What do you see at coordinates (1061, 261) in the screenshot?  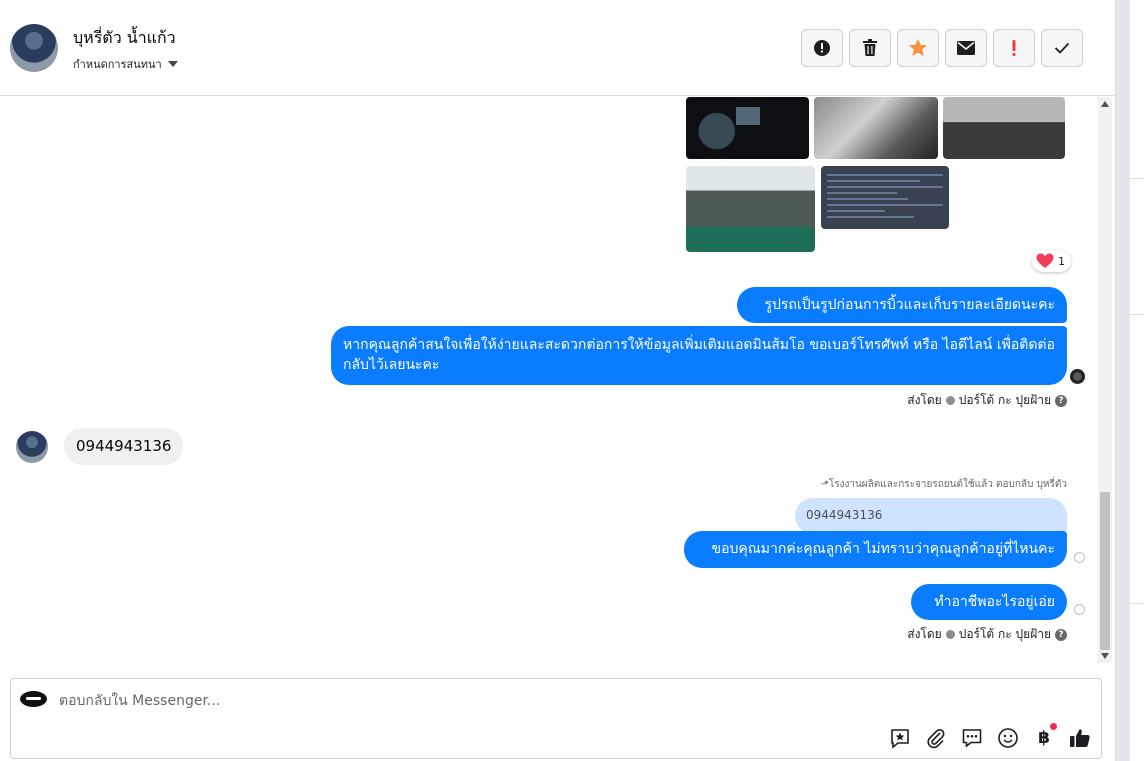 I see `reaction-count: 1` at bounding box center [1061, 261].